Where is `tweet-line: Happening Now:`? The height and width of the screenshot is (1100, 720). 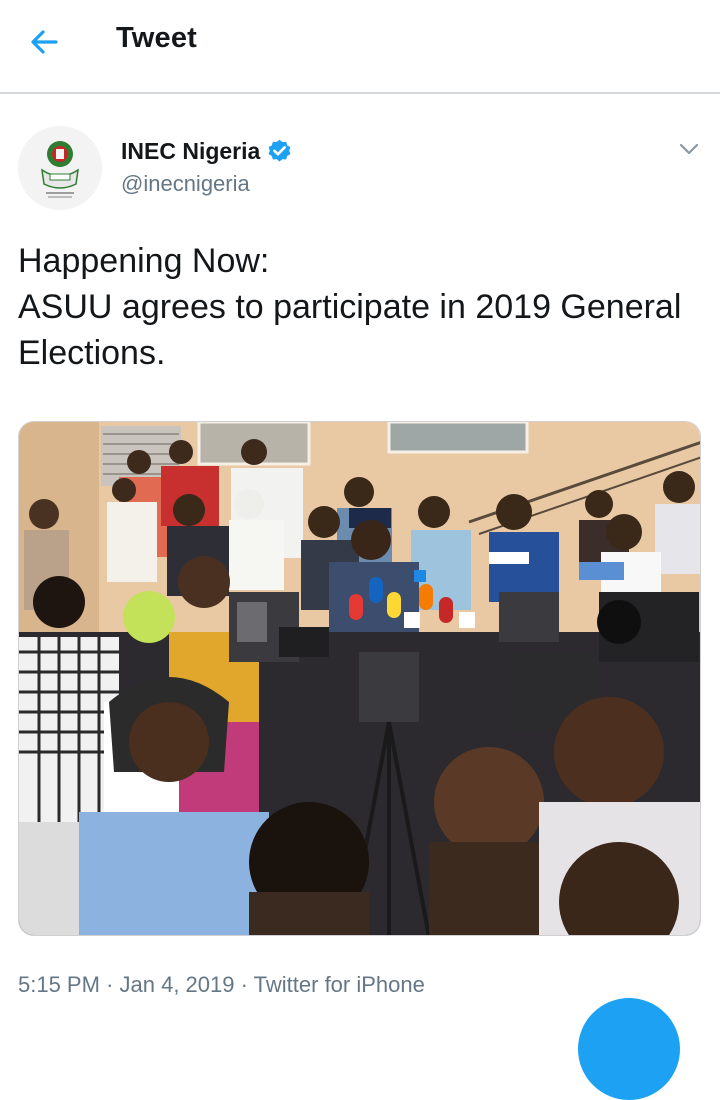
tweet-line: Happening Now: is located at coordinates (144, 261).